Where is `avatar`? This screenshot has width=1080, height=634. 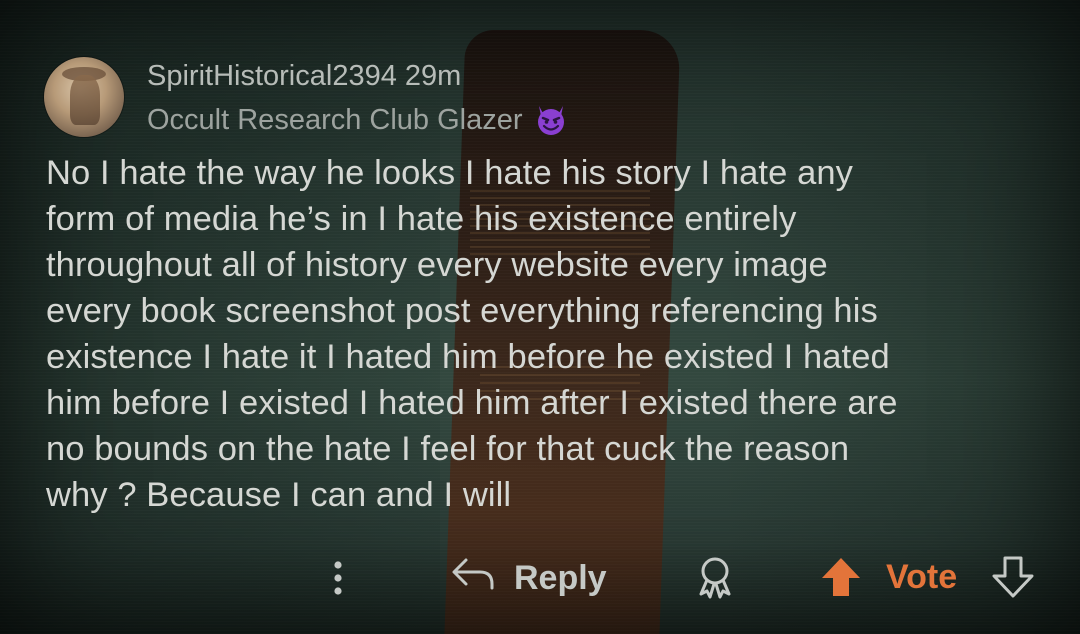
avatar is located at coordinates (84, 97).